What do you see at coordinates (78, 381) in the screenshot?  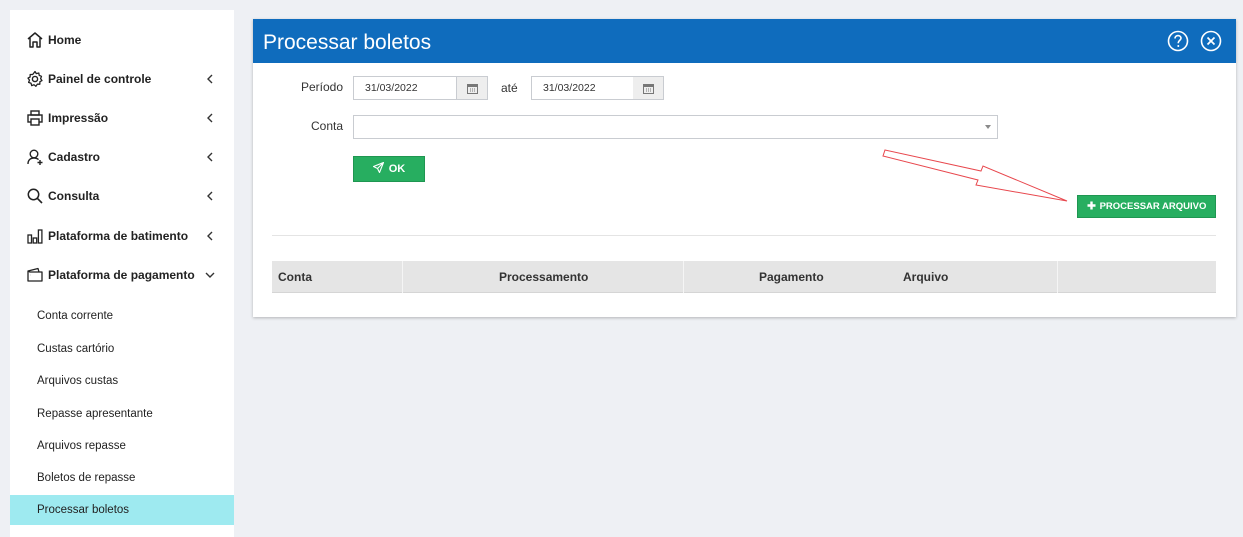 I see `sidebar-subitem-label: Arquivos custas` at bounding box center [78, 381].